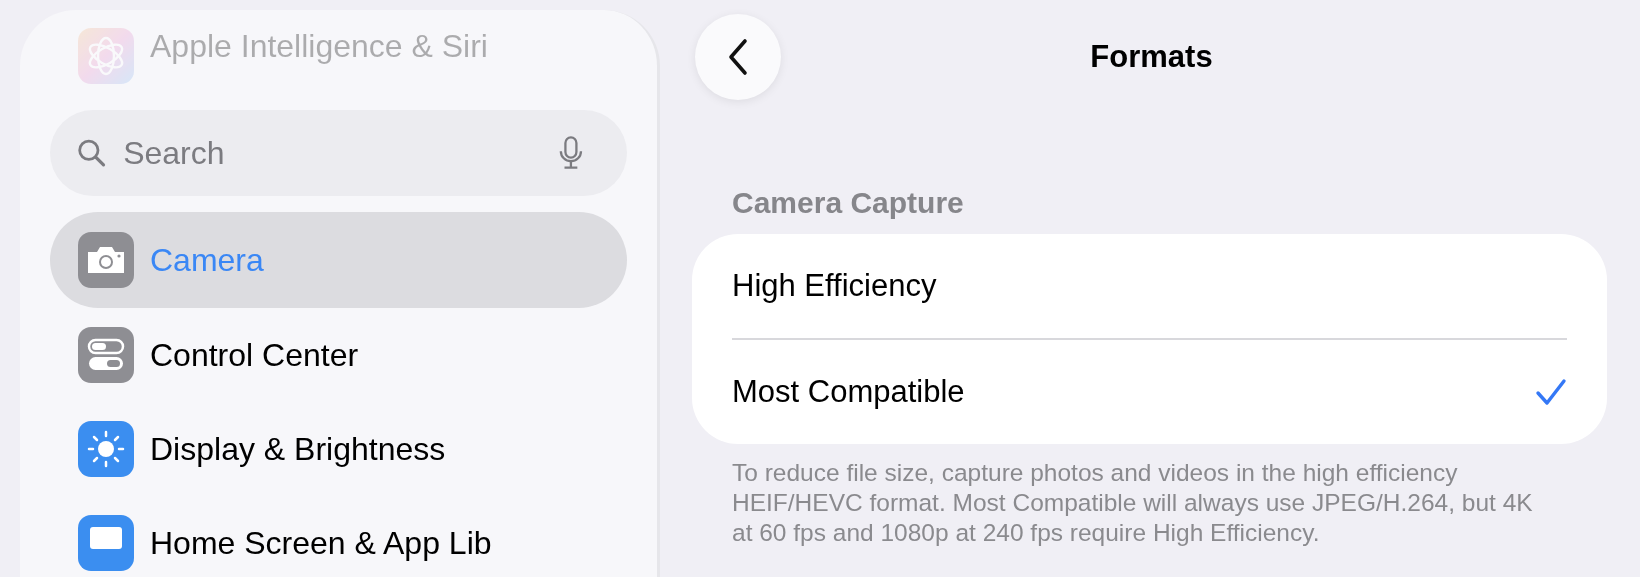 Image resolution: width=1640 pixels, height=577 pixels. I want to click on page-title: Formats, so click(1151, 57).